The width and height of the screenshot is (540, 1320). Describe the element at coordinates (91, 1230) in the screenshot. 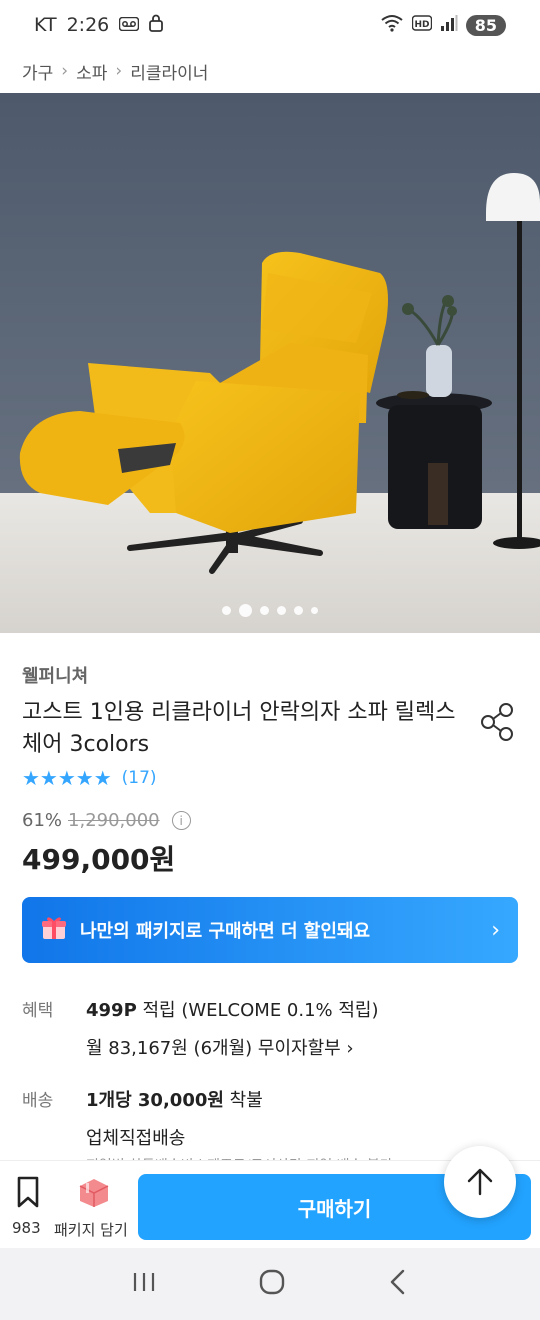

I see `package-add-label: 패키지 담기` at that location.